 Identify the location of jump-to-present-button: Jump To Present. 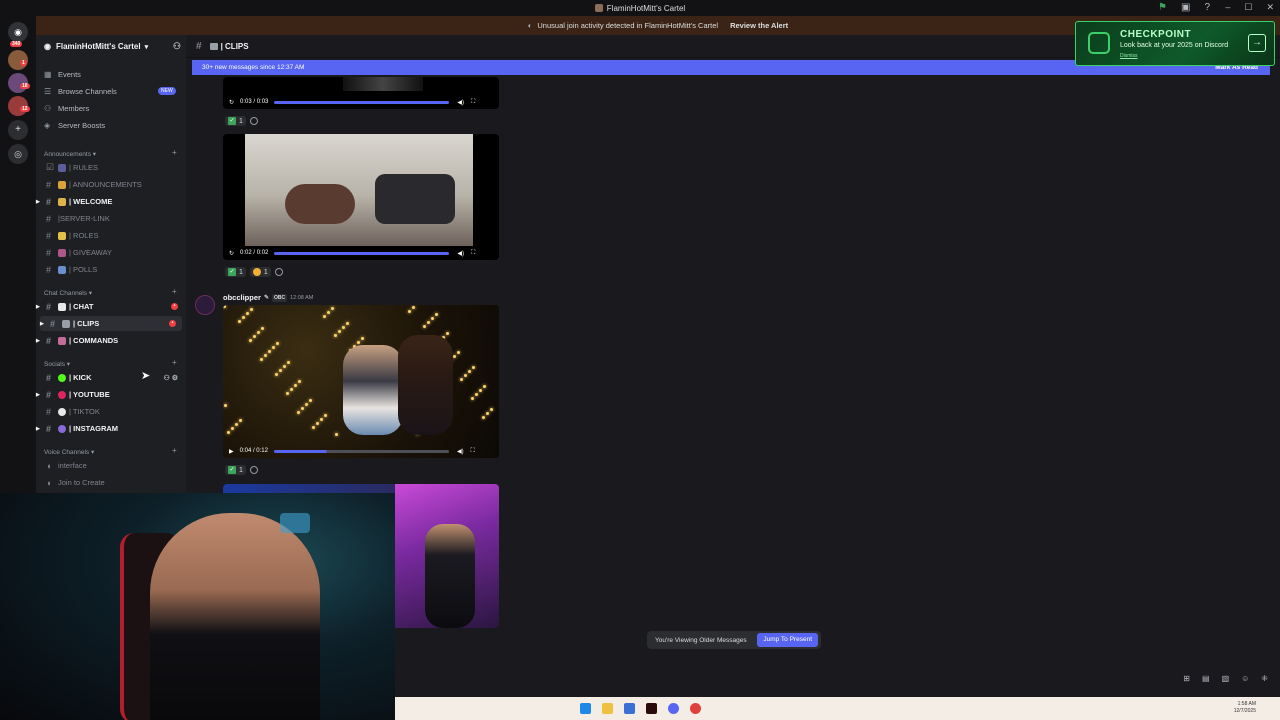
(787, 640).